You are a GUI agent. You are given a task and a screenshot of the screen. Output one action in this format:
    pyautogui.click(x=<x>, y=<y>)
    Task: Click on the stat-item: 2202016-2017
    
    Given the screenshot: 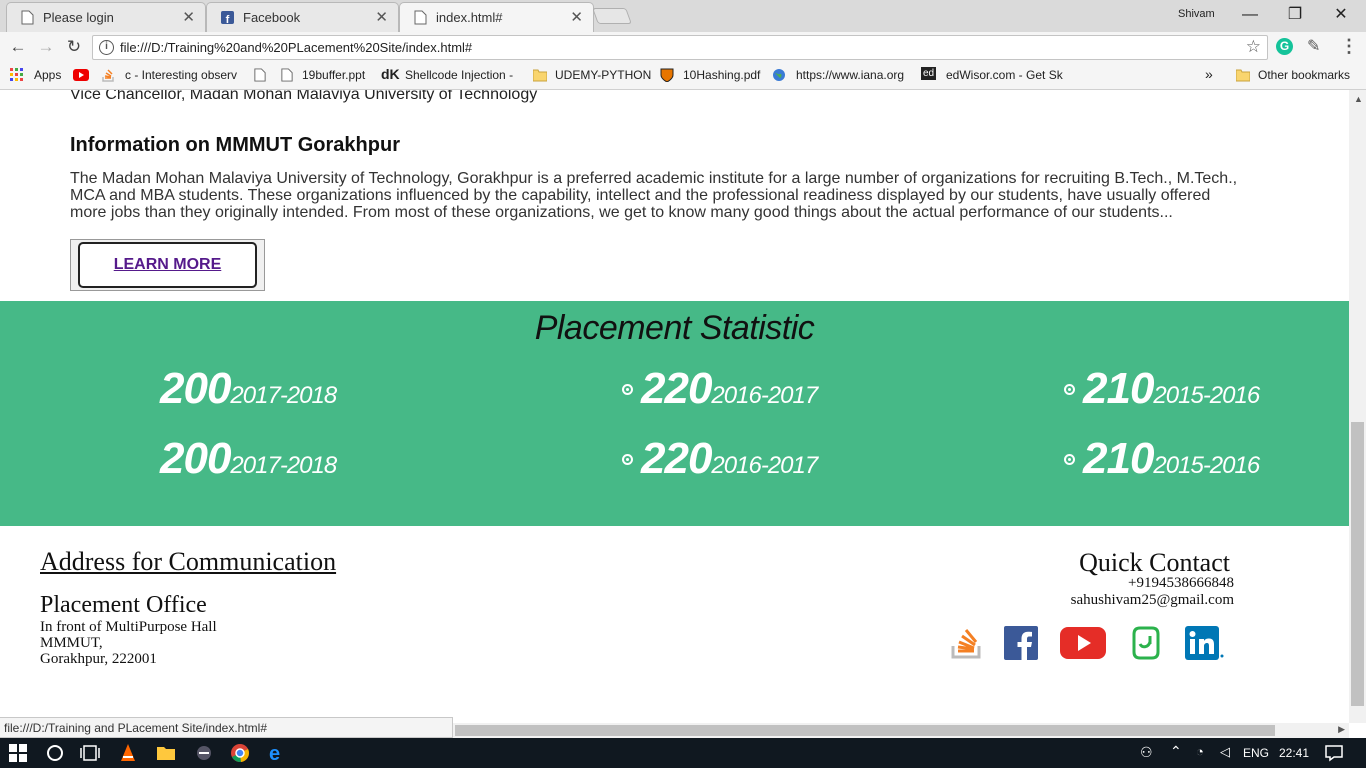 What is the action you would take?
    pyautogui.click(x=720, y=389)
    